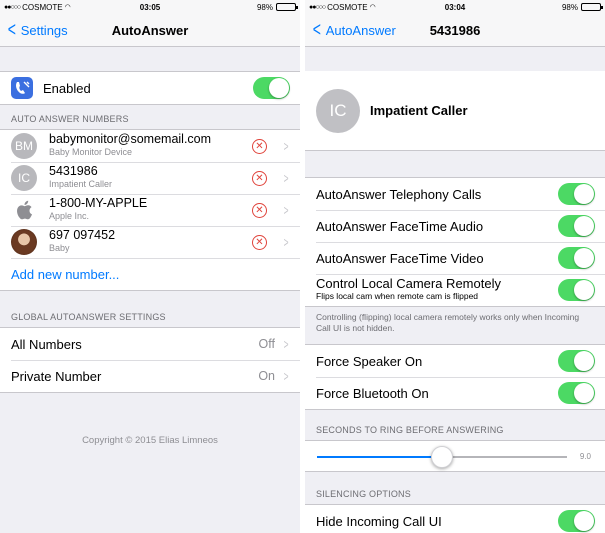  I want to click on caller-name: Impatient Caller, so click(419, 110).